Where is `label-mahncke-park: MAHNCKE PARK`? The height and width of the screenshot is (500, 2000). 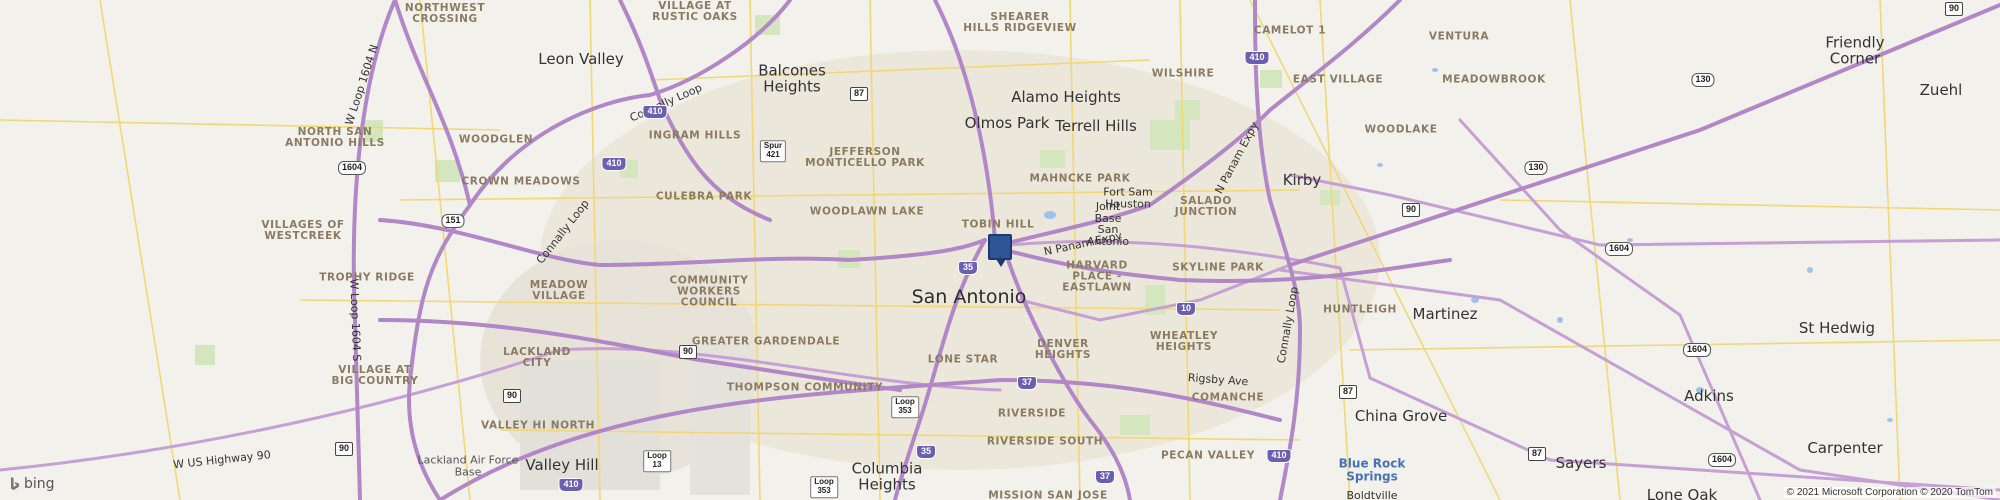 label-mahncke-park: MAHNCKE PARK is located at coordinates (1080, 178).